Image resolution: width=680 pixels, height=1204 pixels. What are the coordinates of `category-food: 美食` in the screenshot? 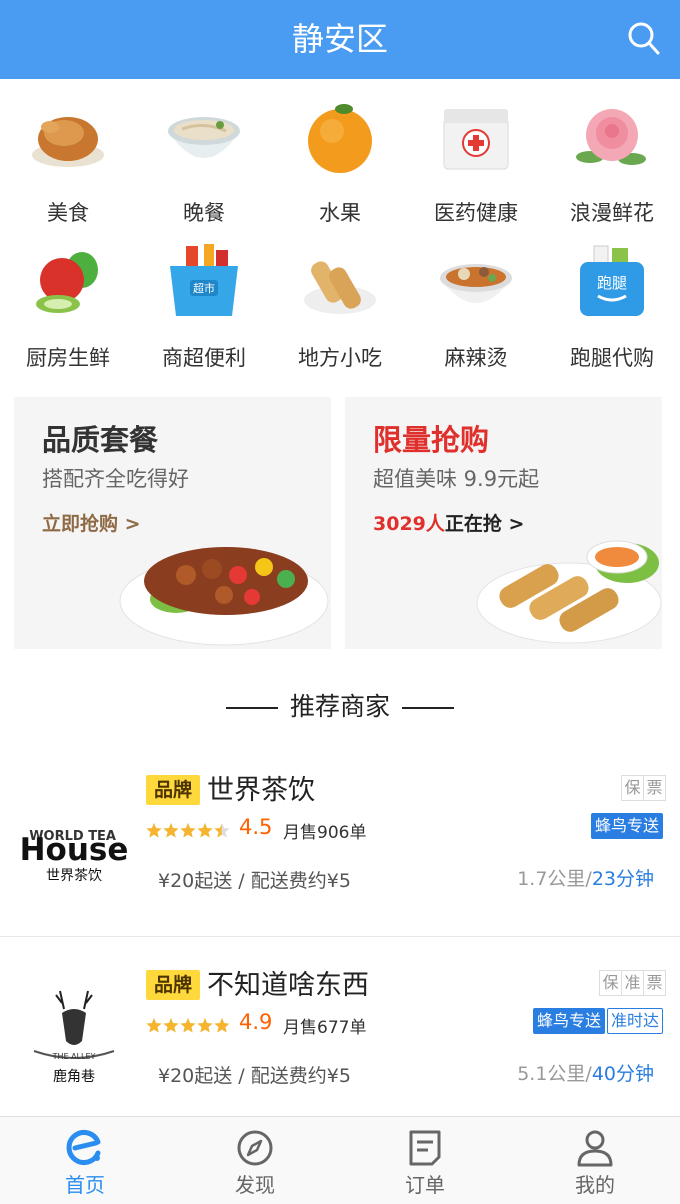 It's located at (68, 167).